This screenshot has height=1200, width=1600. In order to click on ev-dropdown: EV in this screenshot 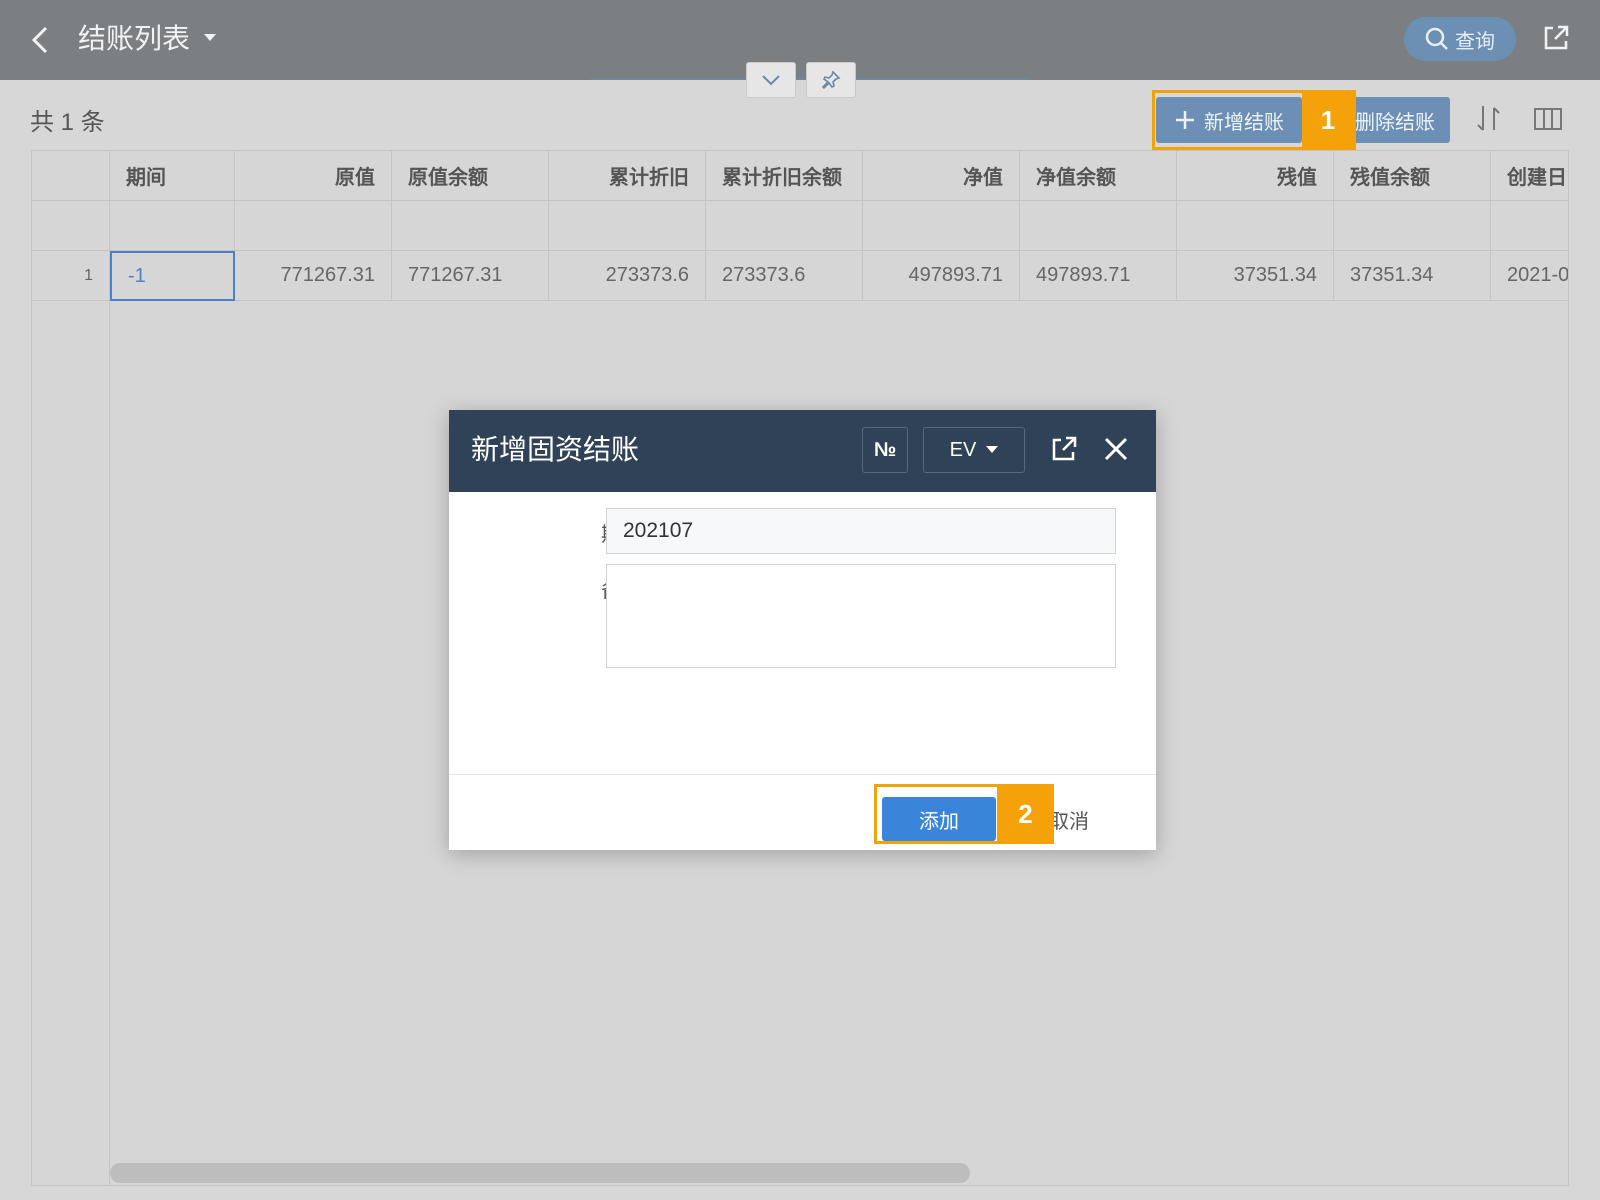, I will do `click(974, 450)`.